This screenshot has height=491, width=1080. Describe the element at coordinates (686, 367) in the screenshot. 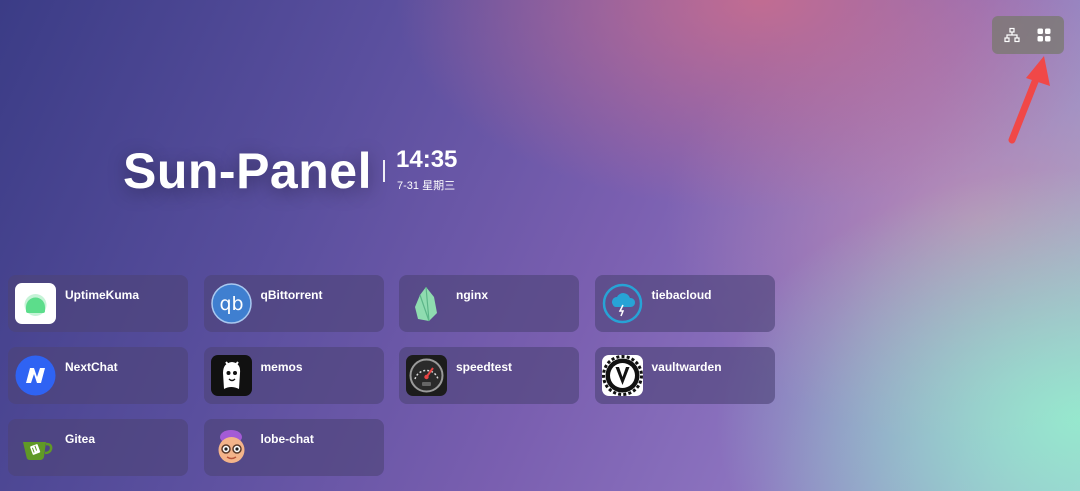

I see `app-label: vaultwarden` at that location.